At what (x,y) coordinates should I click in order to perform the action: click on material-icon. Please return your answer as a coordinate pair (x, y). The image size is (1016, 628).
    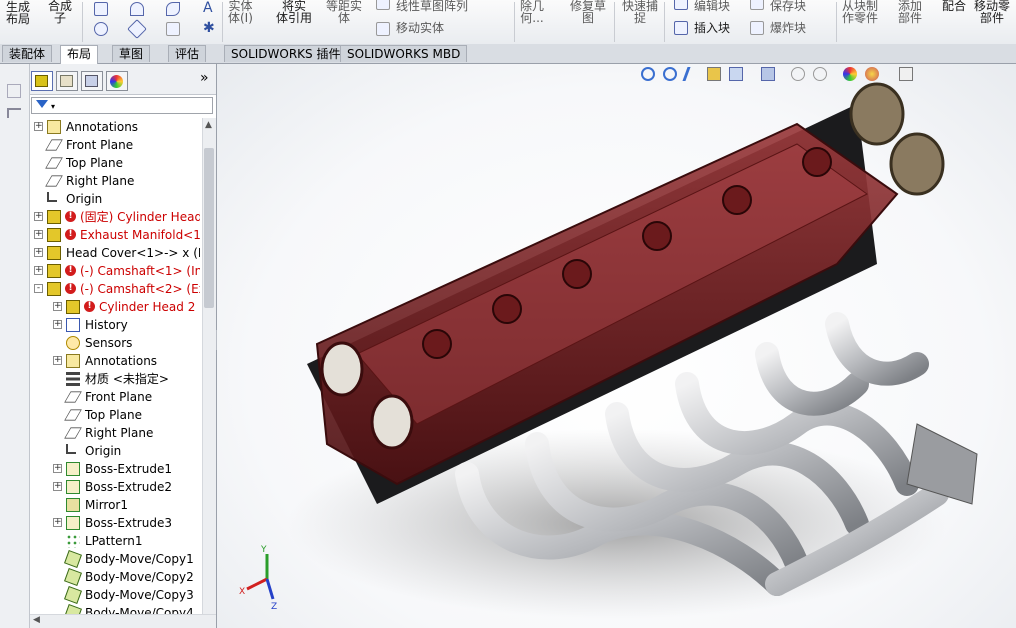
    Looking at the image, I should click on (73, 379).